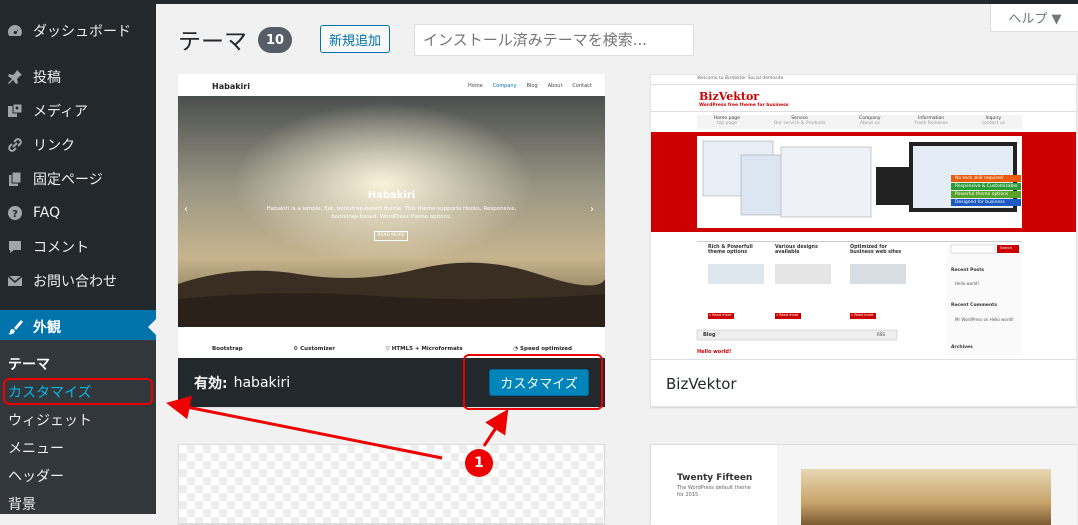 The image size is (1078, 525). I want to click on preview-nav-item: Company About us, so click(869, 121).